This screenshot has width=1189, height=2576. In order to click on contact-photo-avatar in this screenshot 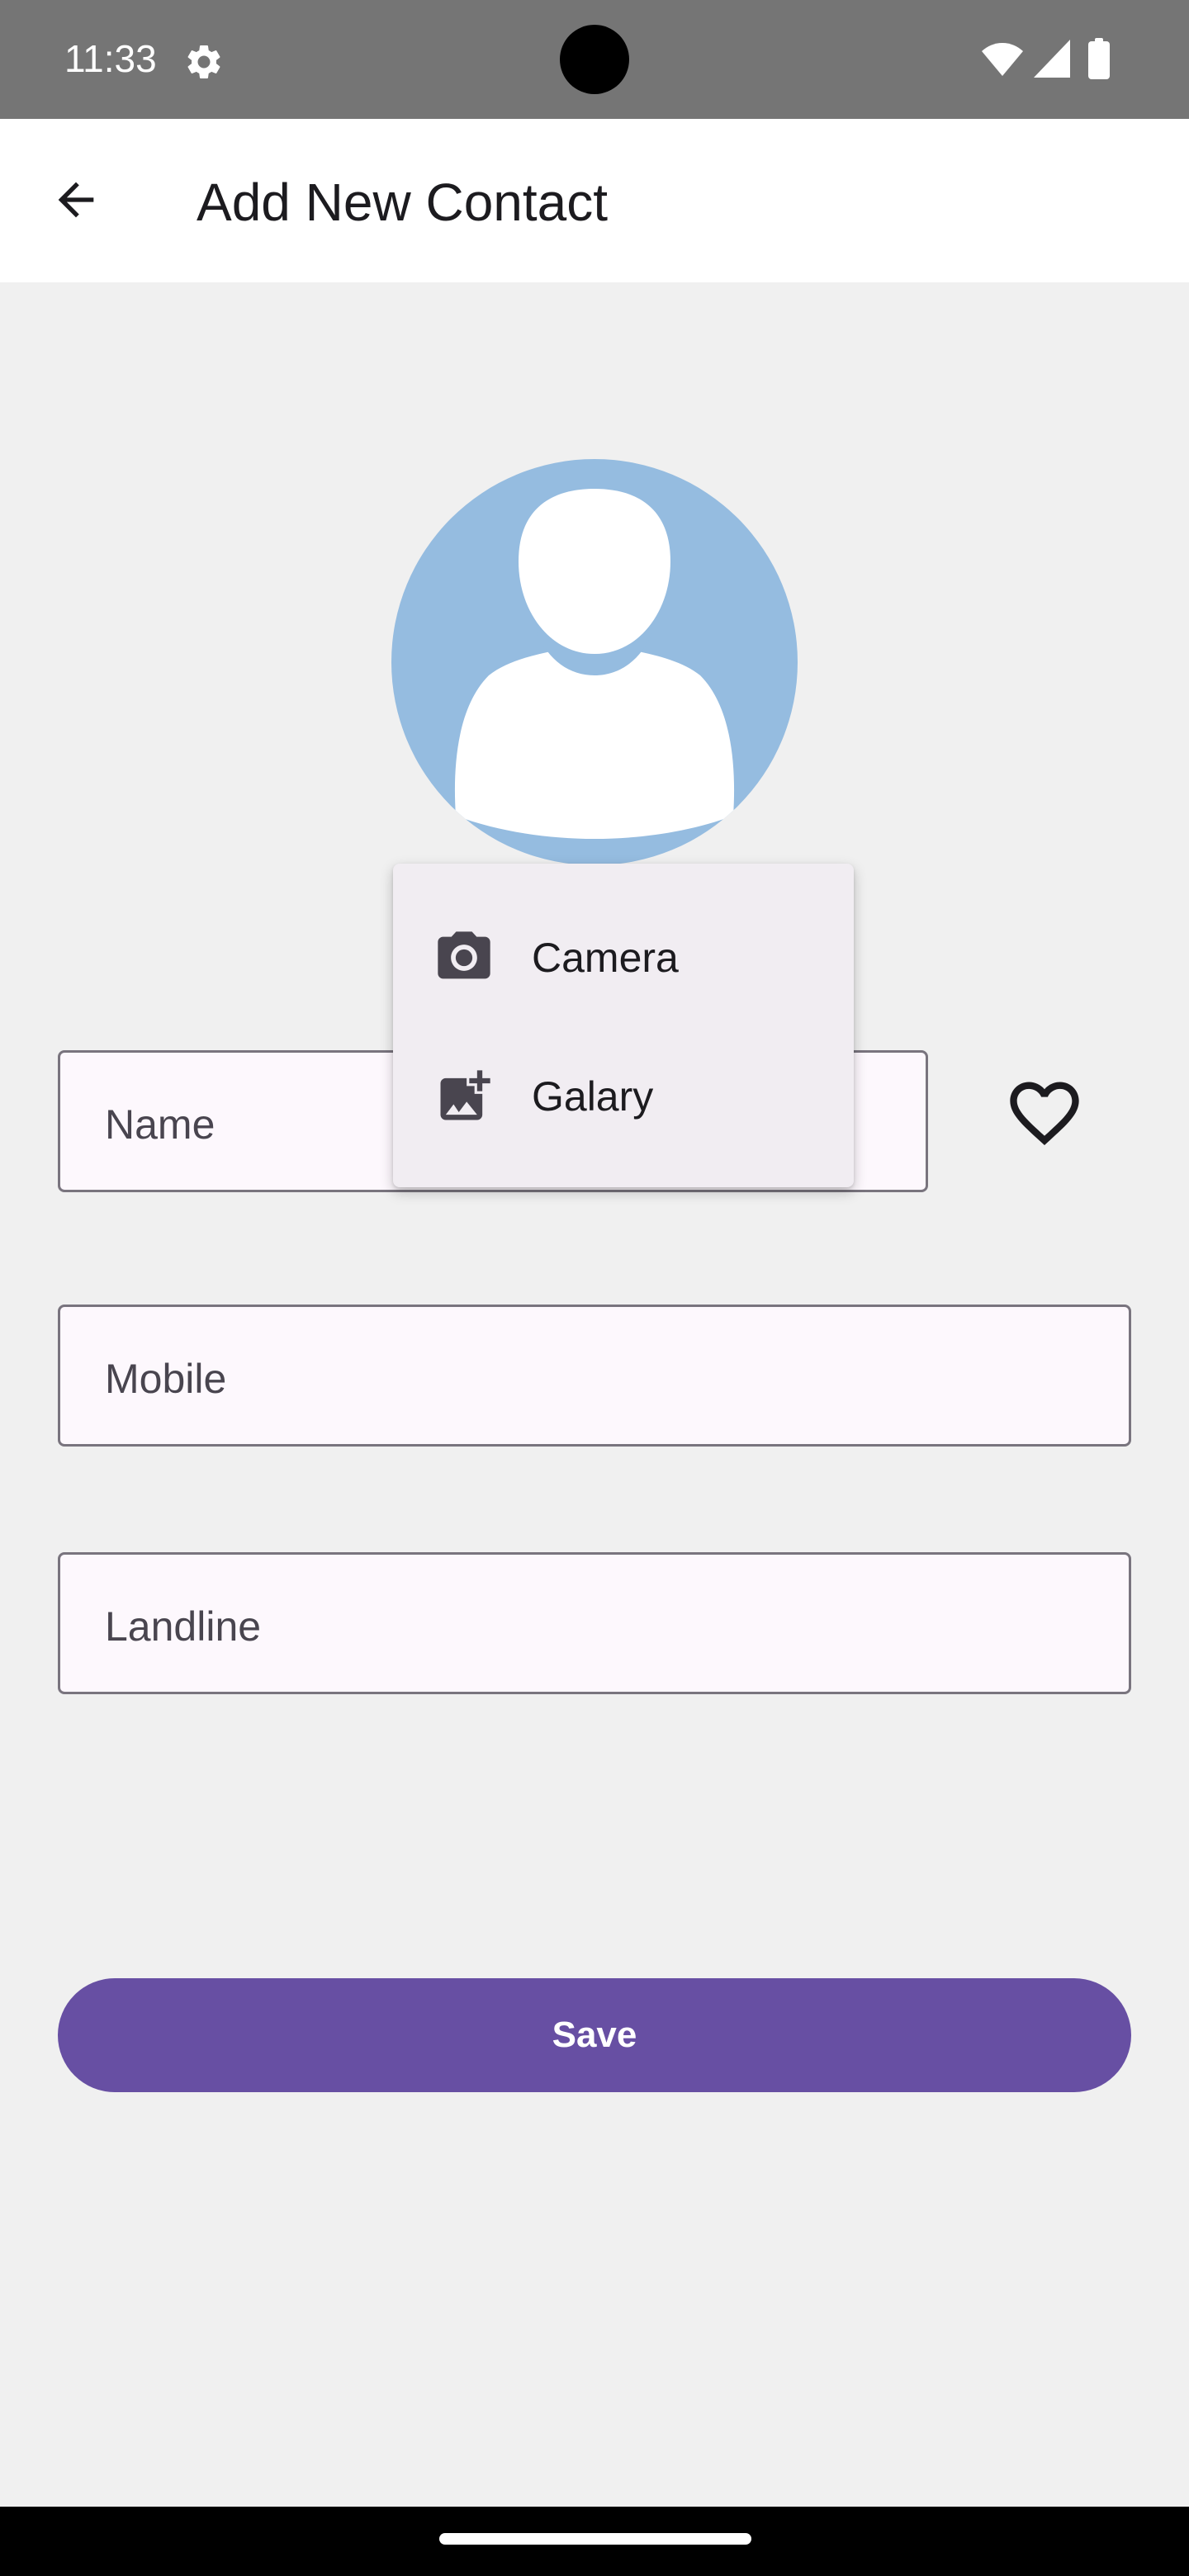, I will do `click(594, 662)`.